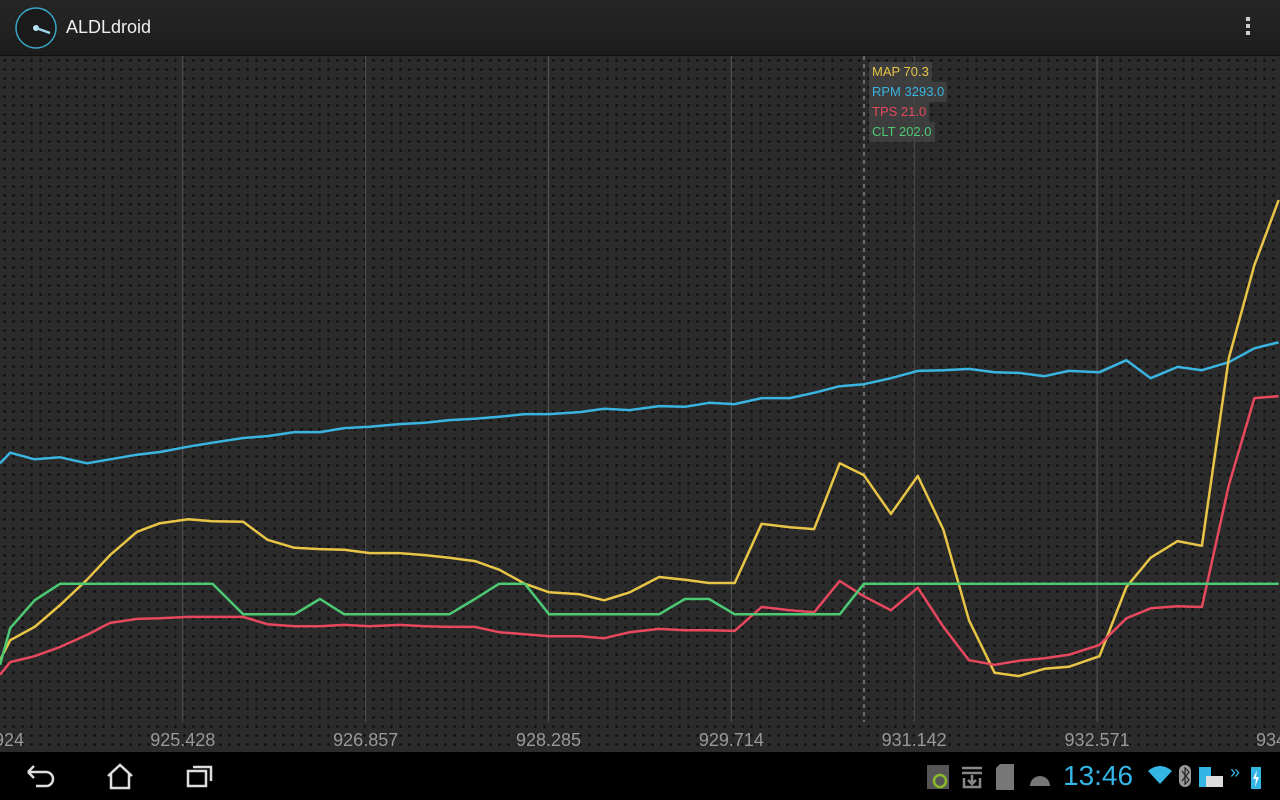 The height and width of the screenshot is (800, 1280). I want to click on x-tick-label: 928.285, so click(548, 740).